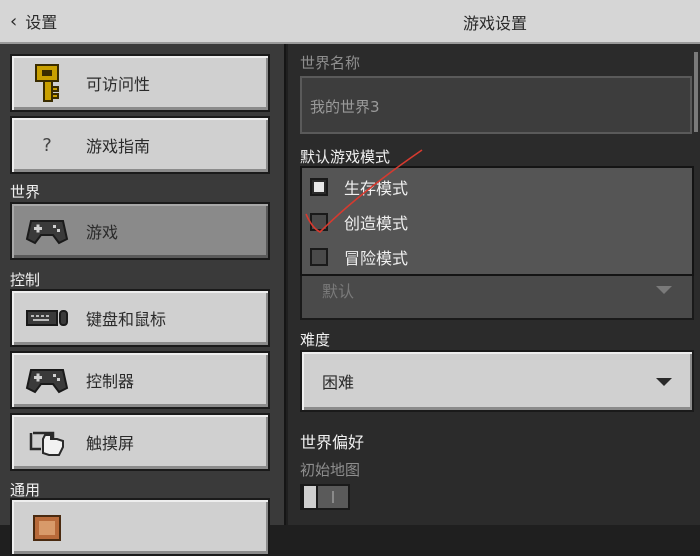 The height and width of the screenshot is (556, 700). What do you see at coordinates (345, 157) in the screenshot?
I see `default-mode-label: 默认游戏模式` at bounding box center [345, 157].